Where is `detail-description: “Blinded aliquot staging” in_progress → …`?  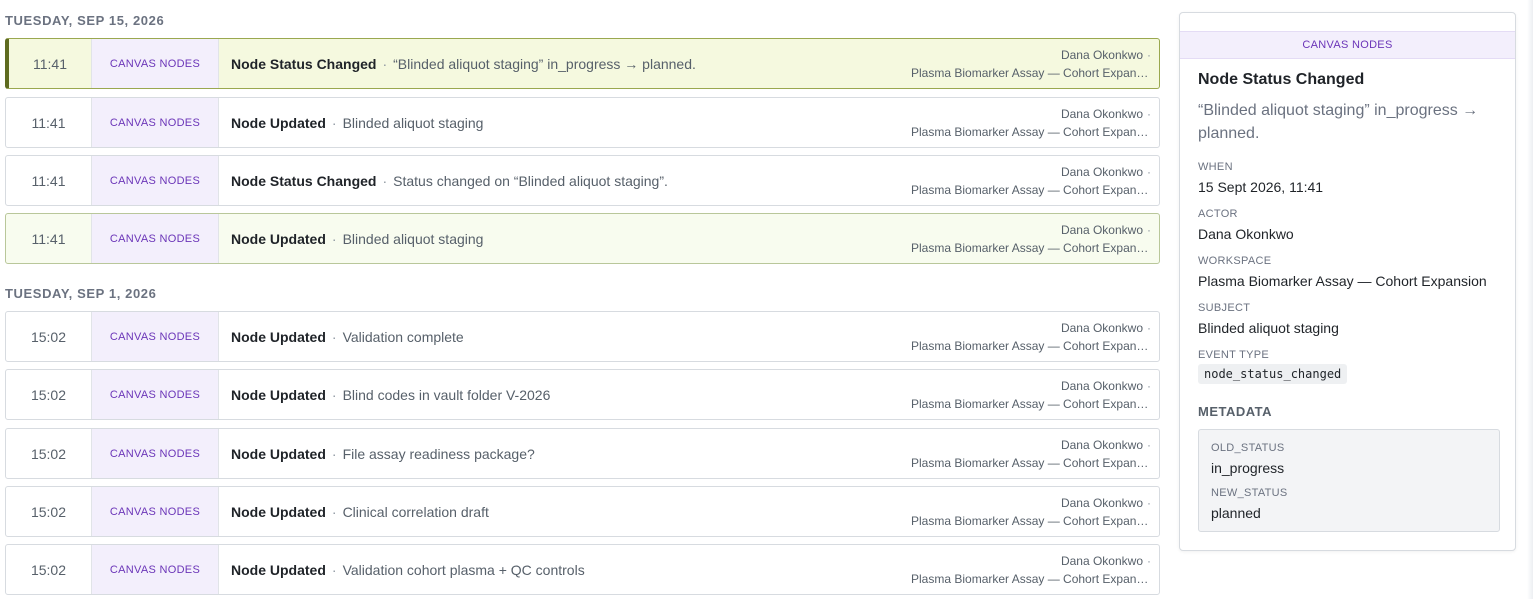
detail-description: “Blinded aliquot staging” in_progress → … is located at coordinates (1338, 122).